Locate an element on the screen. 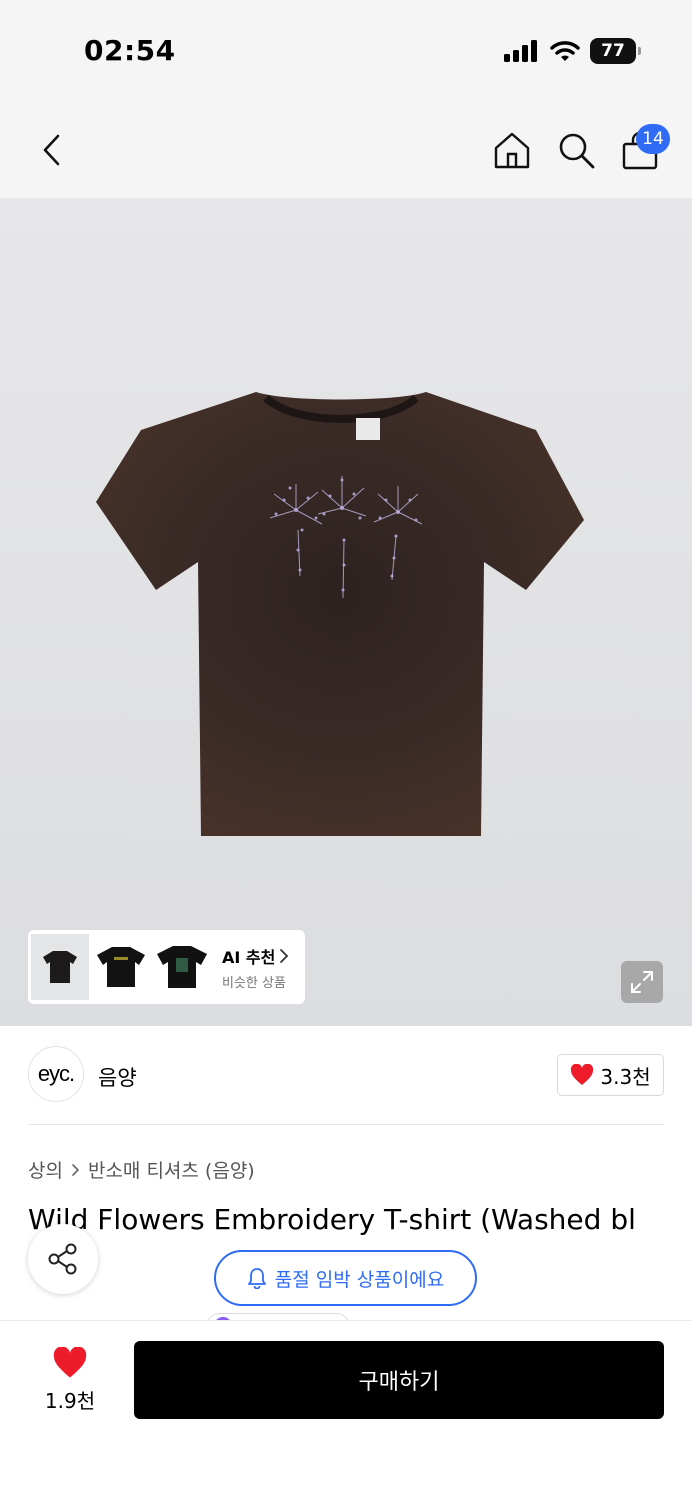 This screenshot has width=692, height=1500. soldout-notice-label: 품절 임박 상품이에요 is located at coordinates (359, 1279).